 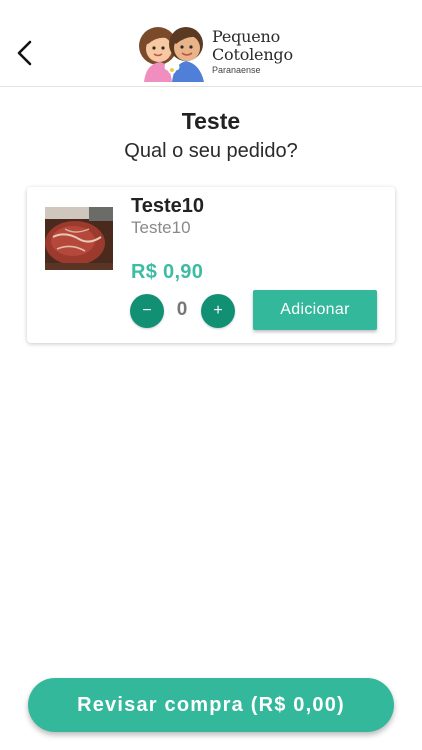 I want to click on increase-quantity-button: +, so click(x=218, y=311).